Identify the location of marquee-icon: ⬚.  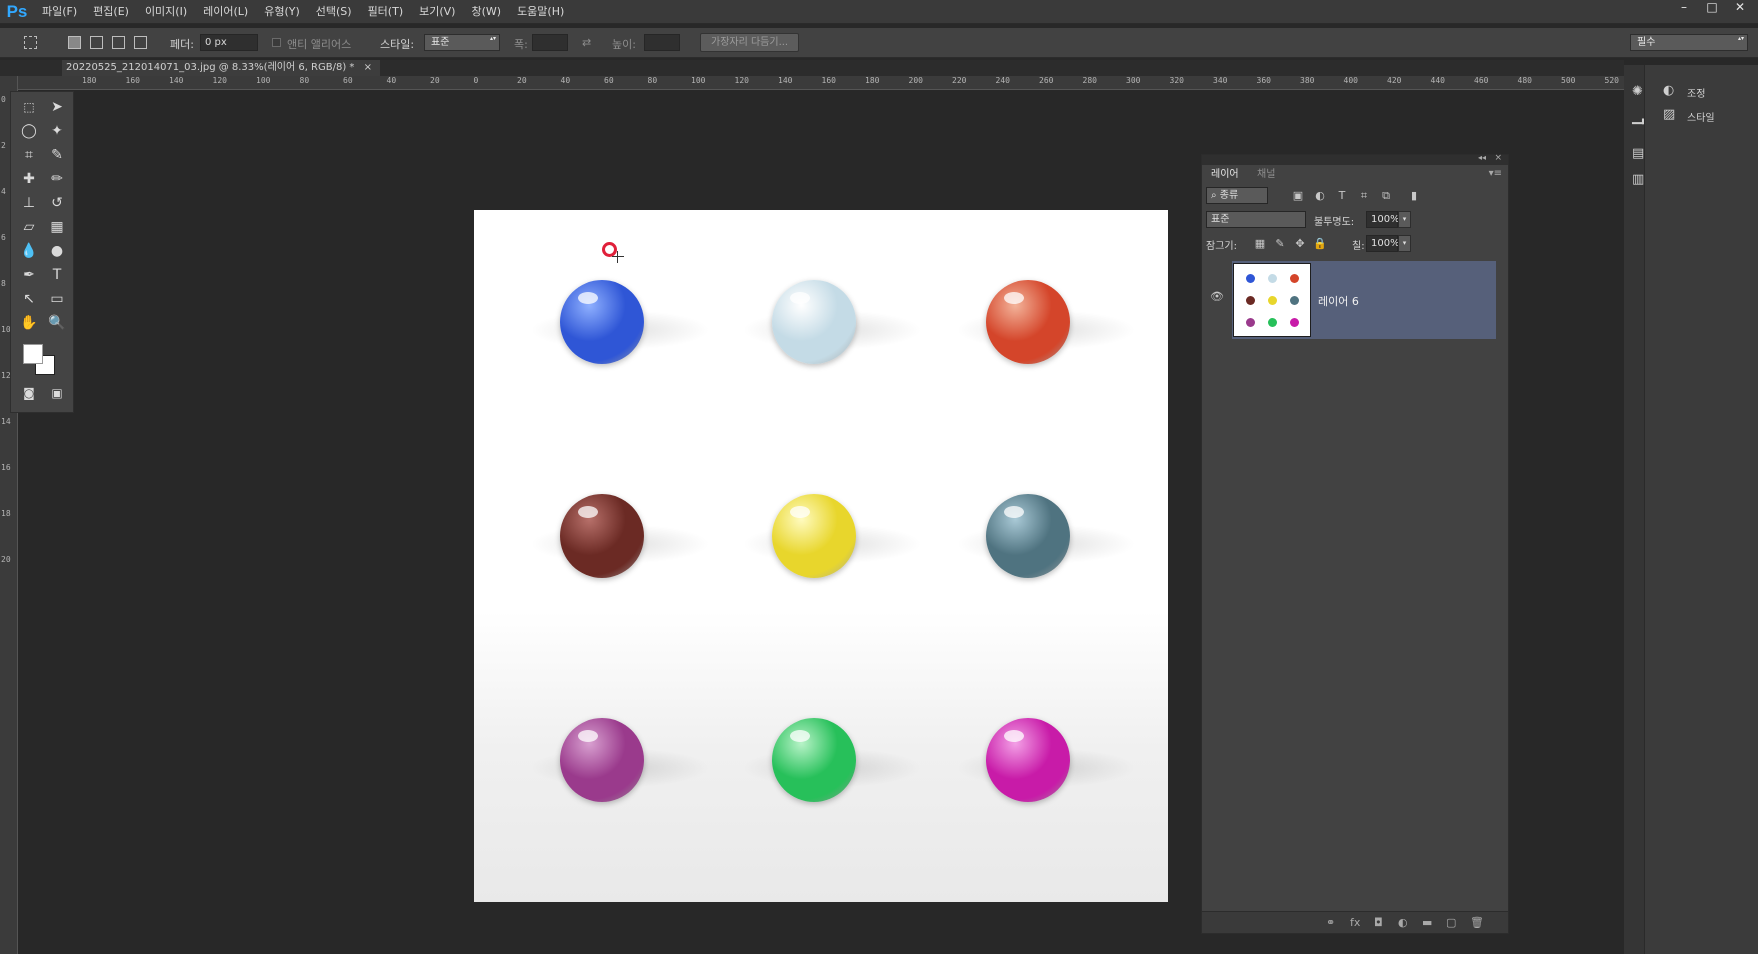
(29, 107).